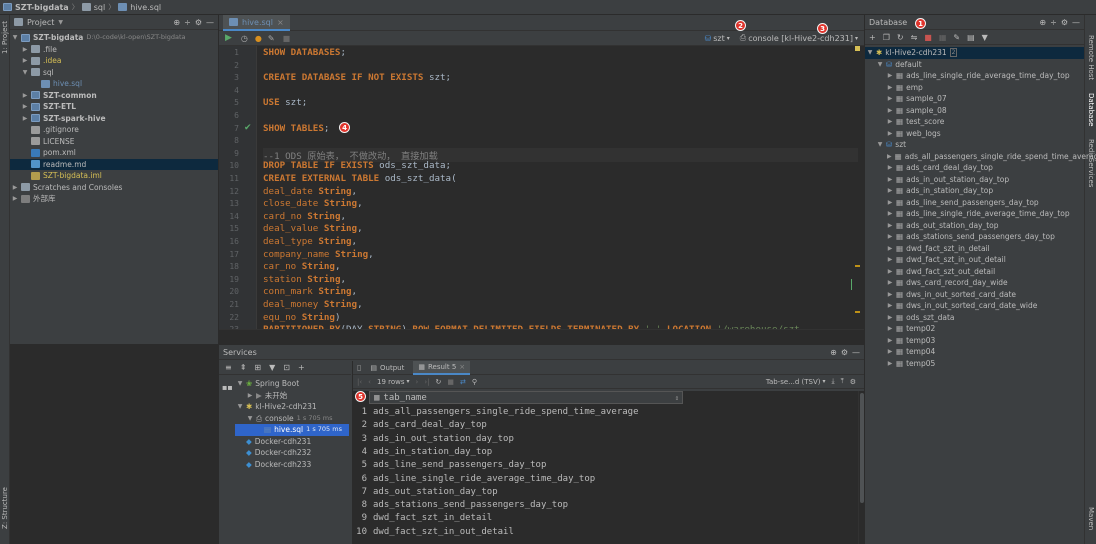 This screenshot has width=1096, height=544. Describe the element at coordinates (36, 7) in the screenshot. I see `breadcrumb-project: SZT-bigdata` at that location.